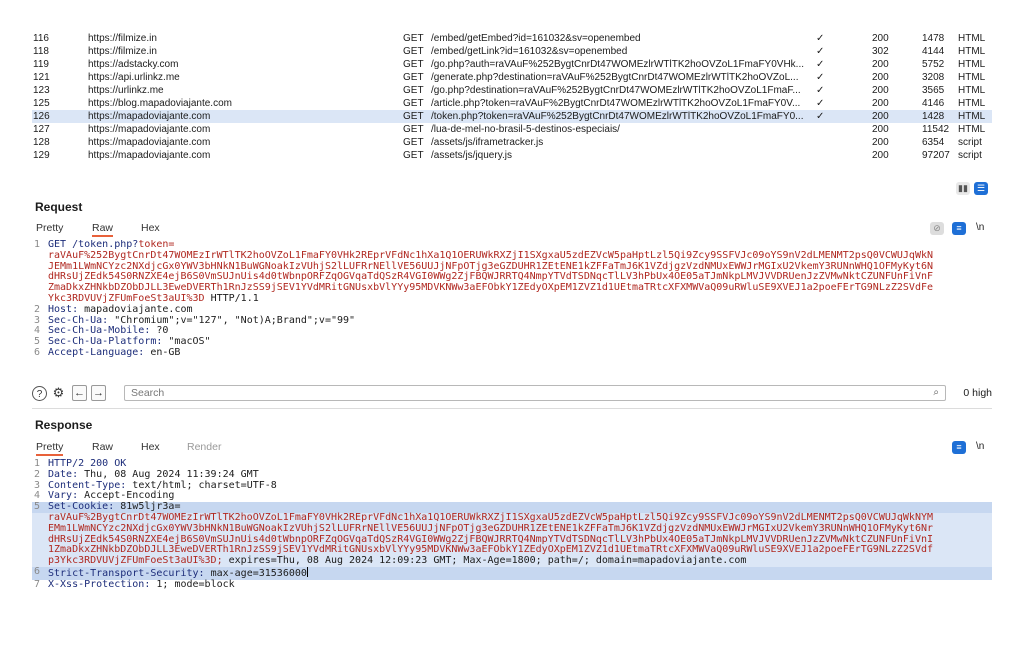  I want to click on row-host: https://adstacky.com, so click(133, 64).